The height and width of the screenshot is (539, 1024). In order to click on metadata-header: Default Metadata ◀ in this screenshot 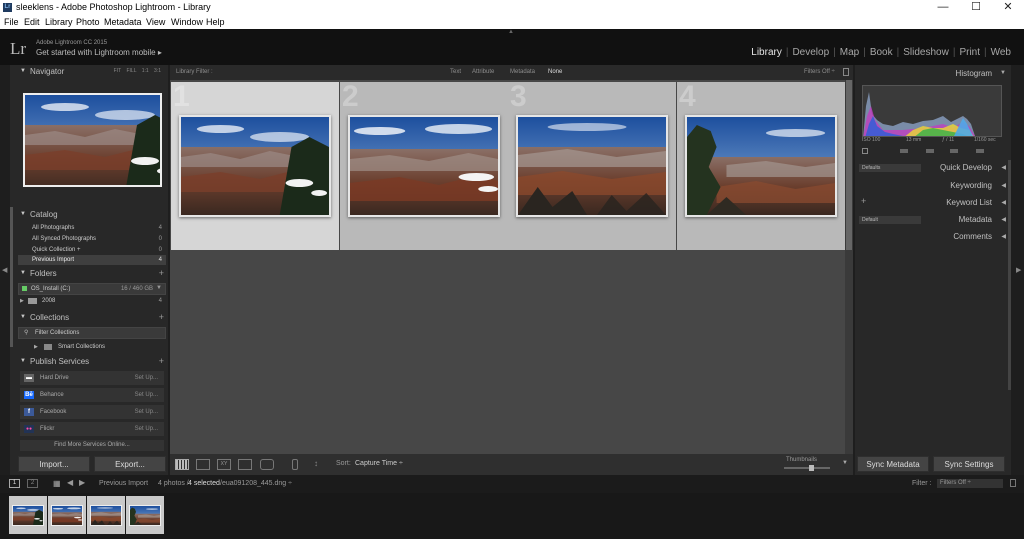, I will do `click(933, 220)`.